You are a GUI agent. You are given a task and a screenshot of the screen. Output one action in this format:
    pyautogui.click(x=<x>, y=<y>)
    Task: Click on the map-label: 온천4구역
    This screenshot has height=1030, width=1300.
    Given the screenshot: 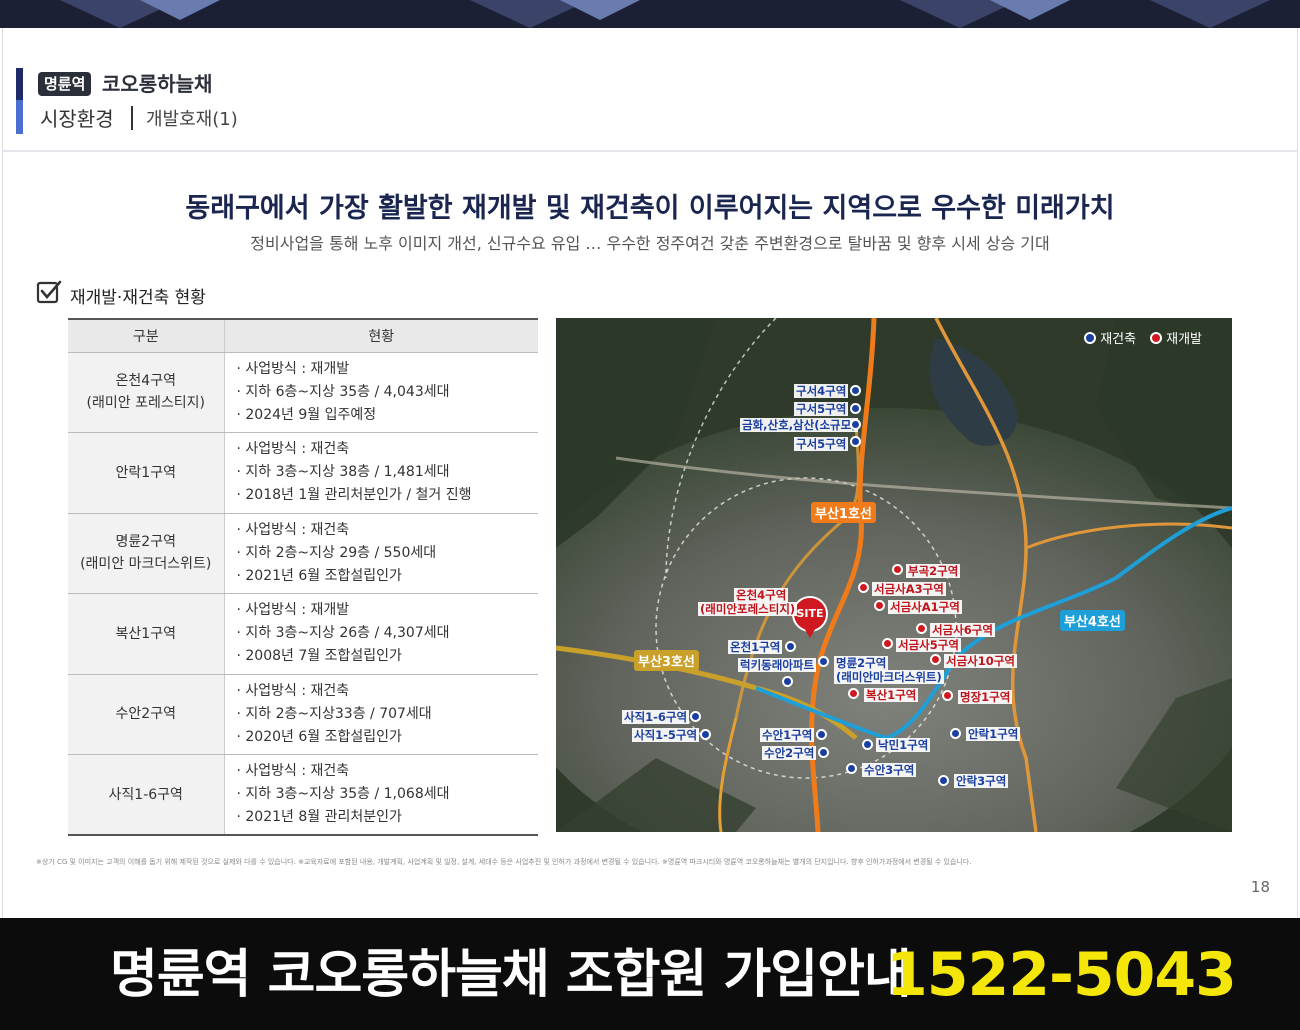 What is the action you would take?
    pyautogui.click(x=761, y=595)
    